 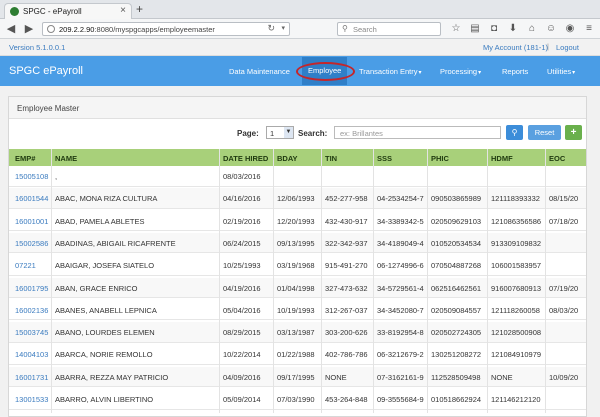 I want to click on cell-hdmf: 916007680913, so click(x=516, y=288).